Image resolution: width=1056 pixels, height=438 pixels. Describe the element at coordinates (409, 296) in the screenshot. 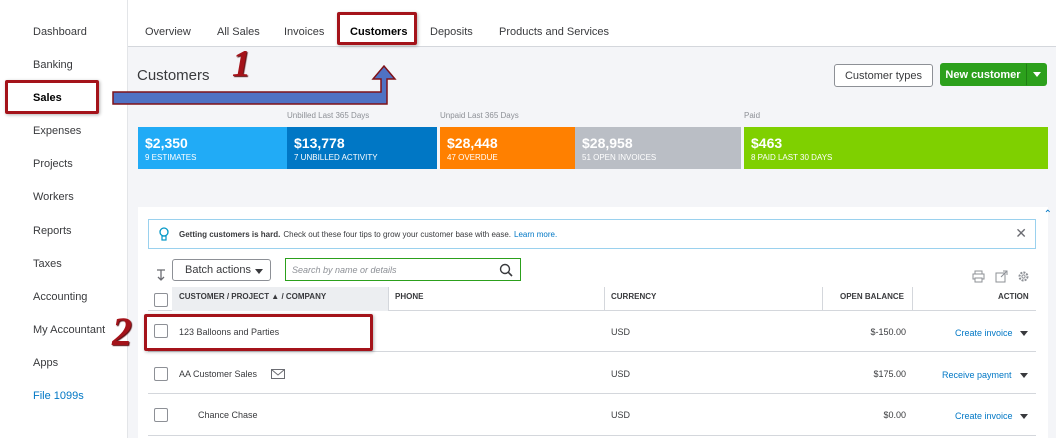

I see `column-header-phone: PHONE` at that location.